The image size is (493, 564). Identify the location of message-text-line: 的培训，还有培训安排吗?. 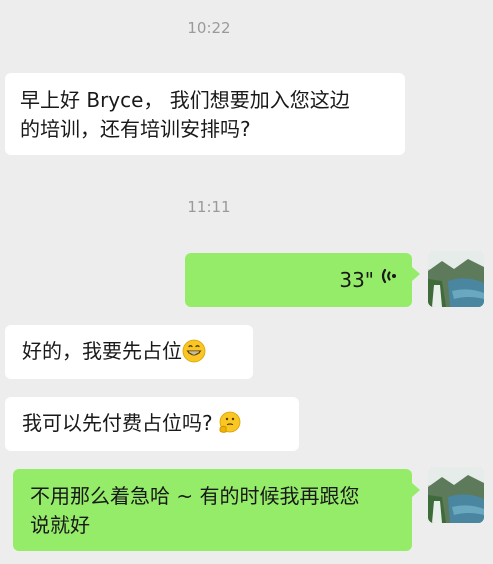
(135, 129).